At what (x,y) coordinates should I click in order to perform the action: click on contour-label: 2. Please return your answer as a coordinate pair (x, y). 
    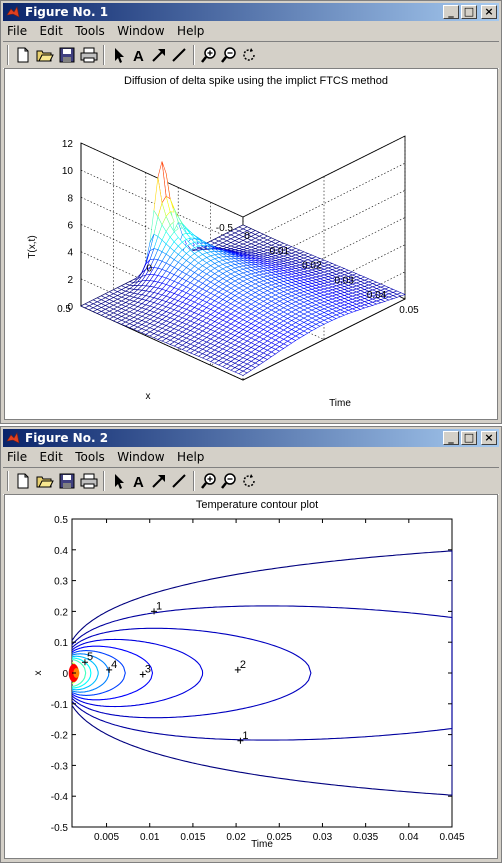
    Looking at the image, I should click on (243, 665).